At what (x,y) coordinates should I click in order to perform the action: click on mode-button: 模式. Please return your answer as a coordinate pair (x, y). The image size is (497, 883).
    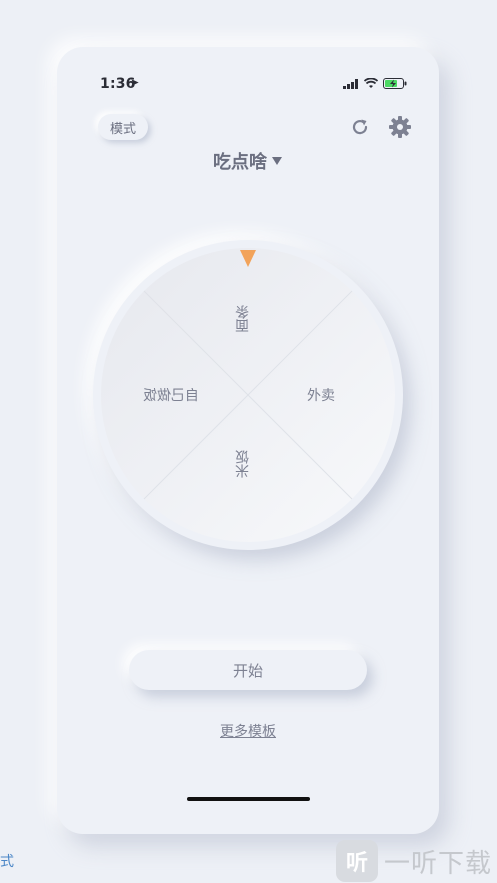
    Looking at the image, I should click on (123, 127).